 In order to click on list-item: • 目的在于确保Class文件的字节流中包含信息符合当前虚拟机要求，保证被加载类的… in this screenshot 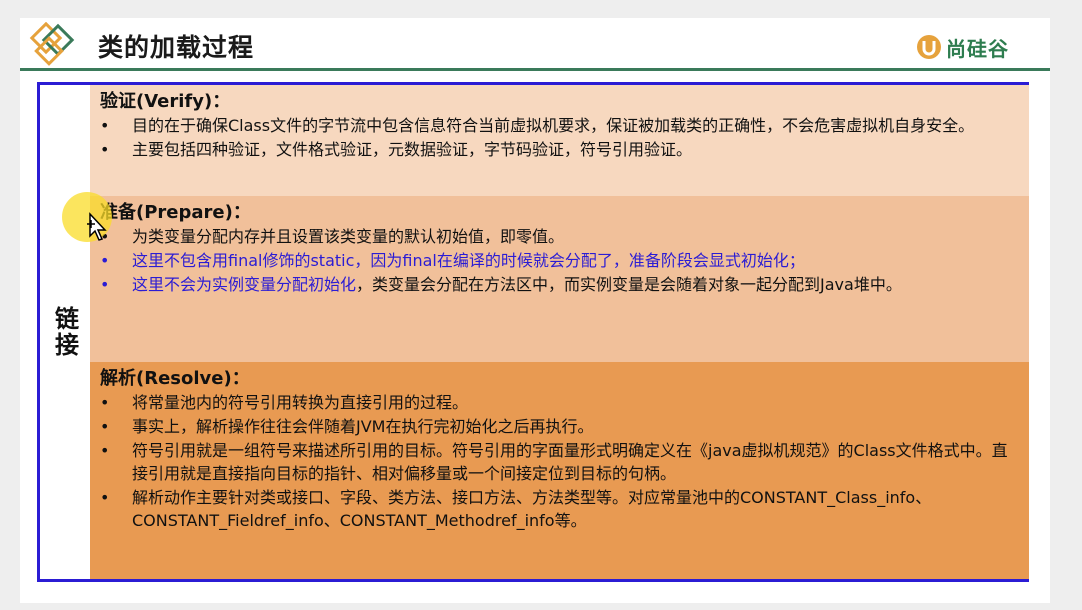, I will do `click(537, 125)`.